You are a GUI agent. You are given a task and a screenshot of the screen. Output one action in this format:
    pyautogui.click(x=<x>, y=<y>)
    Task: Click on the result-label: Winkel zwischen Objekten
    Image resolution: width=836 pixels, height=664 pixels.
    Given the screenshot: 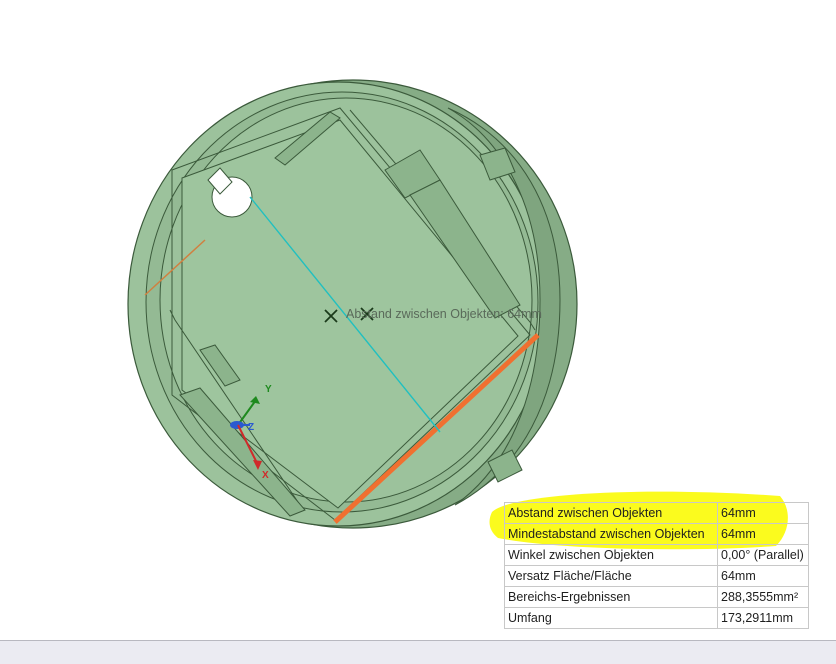 What is the action you would take?
    pyautogui.click(x=611, y=555)
    